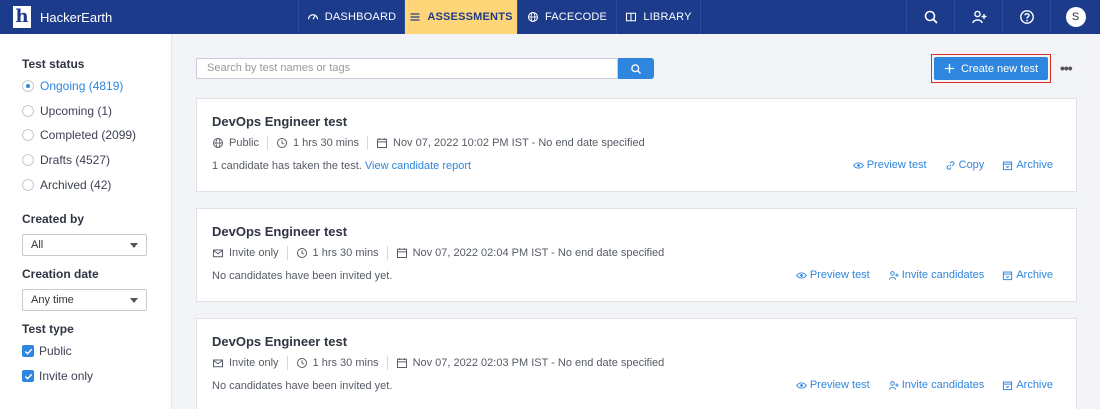  I want to click on avatar-button: S, so click(1075, 17).